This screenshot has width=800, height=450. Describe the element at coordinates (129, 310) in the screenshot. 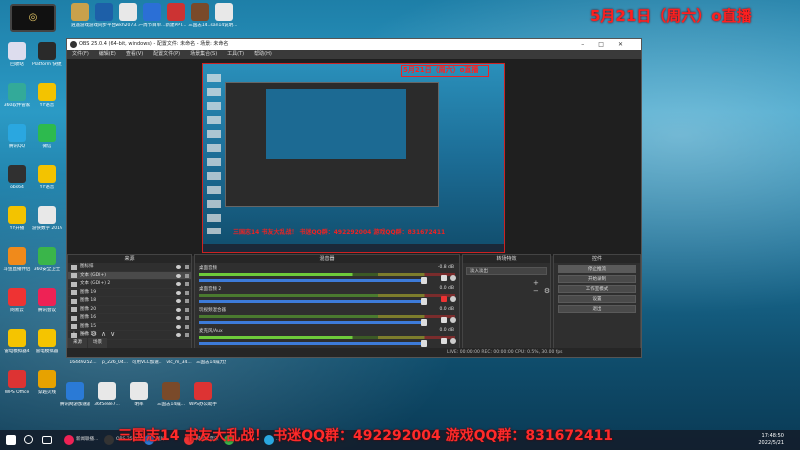

I see `source-row: 图像 20` at that location.